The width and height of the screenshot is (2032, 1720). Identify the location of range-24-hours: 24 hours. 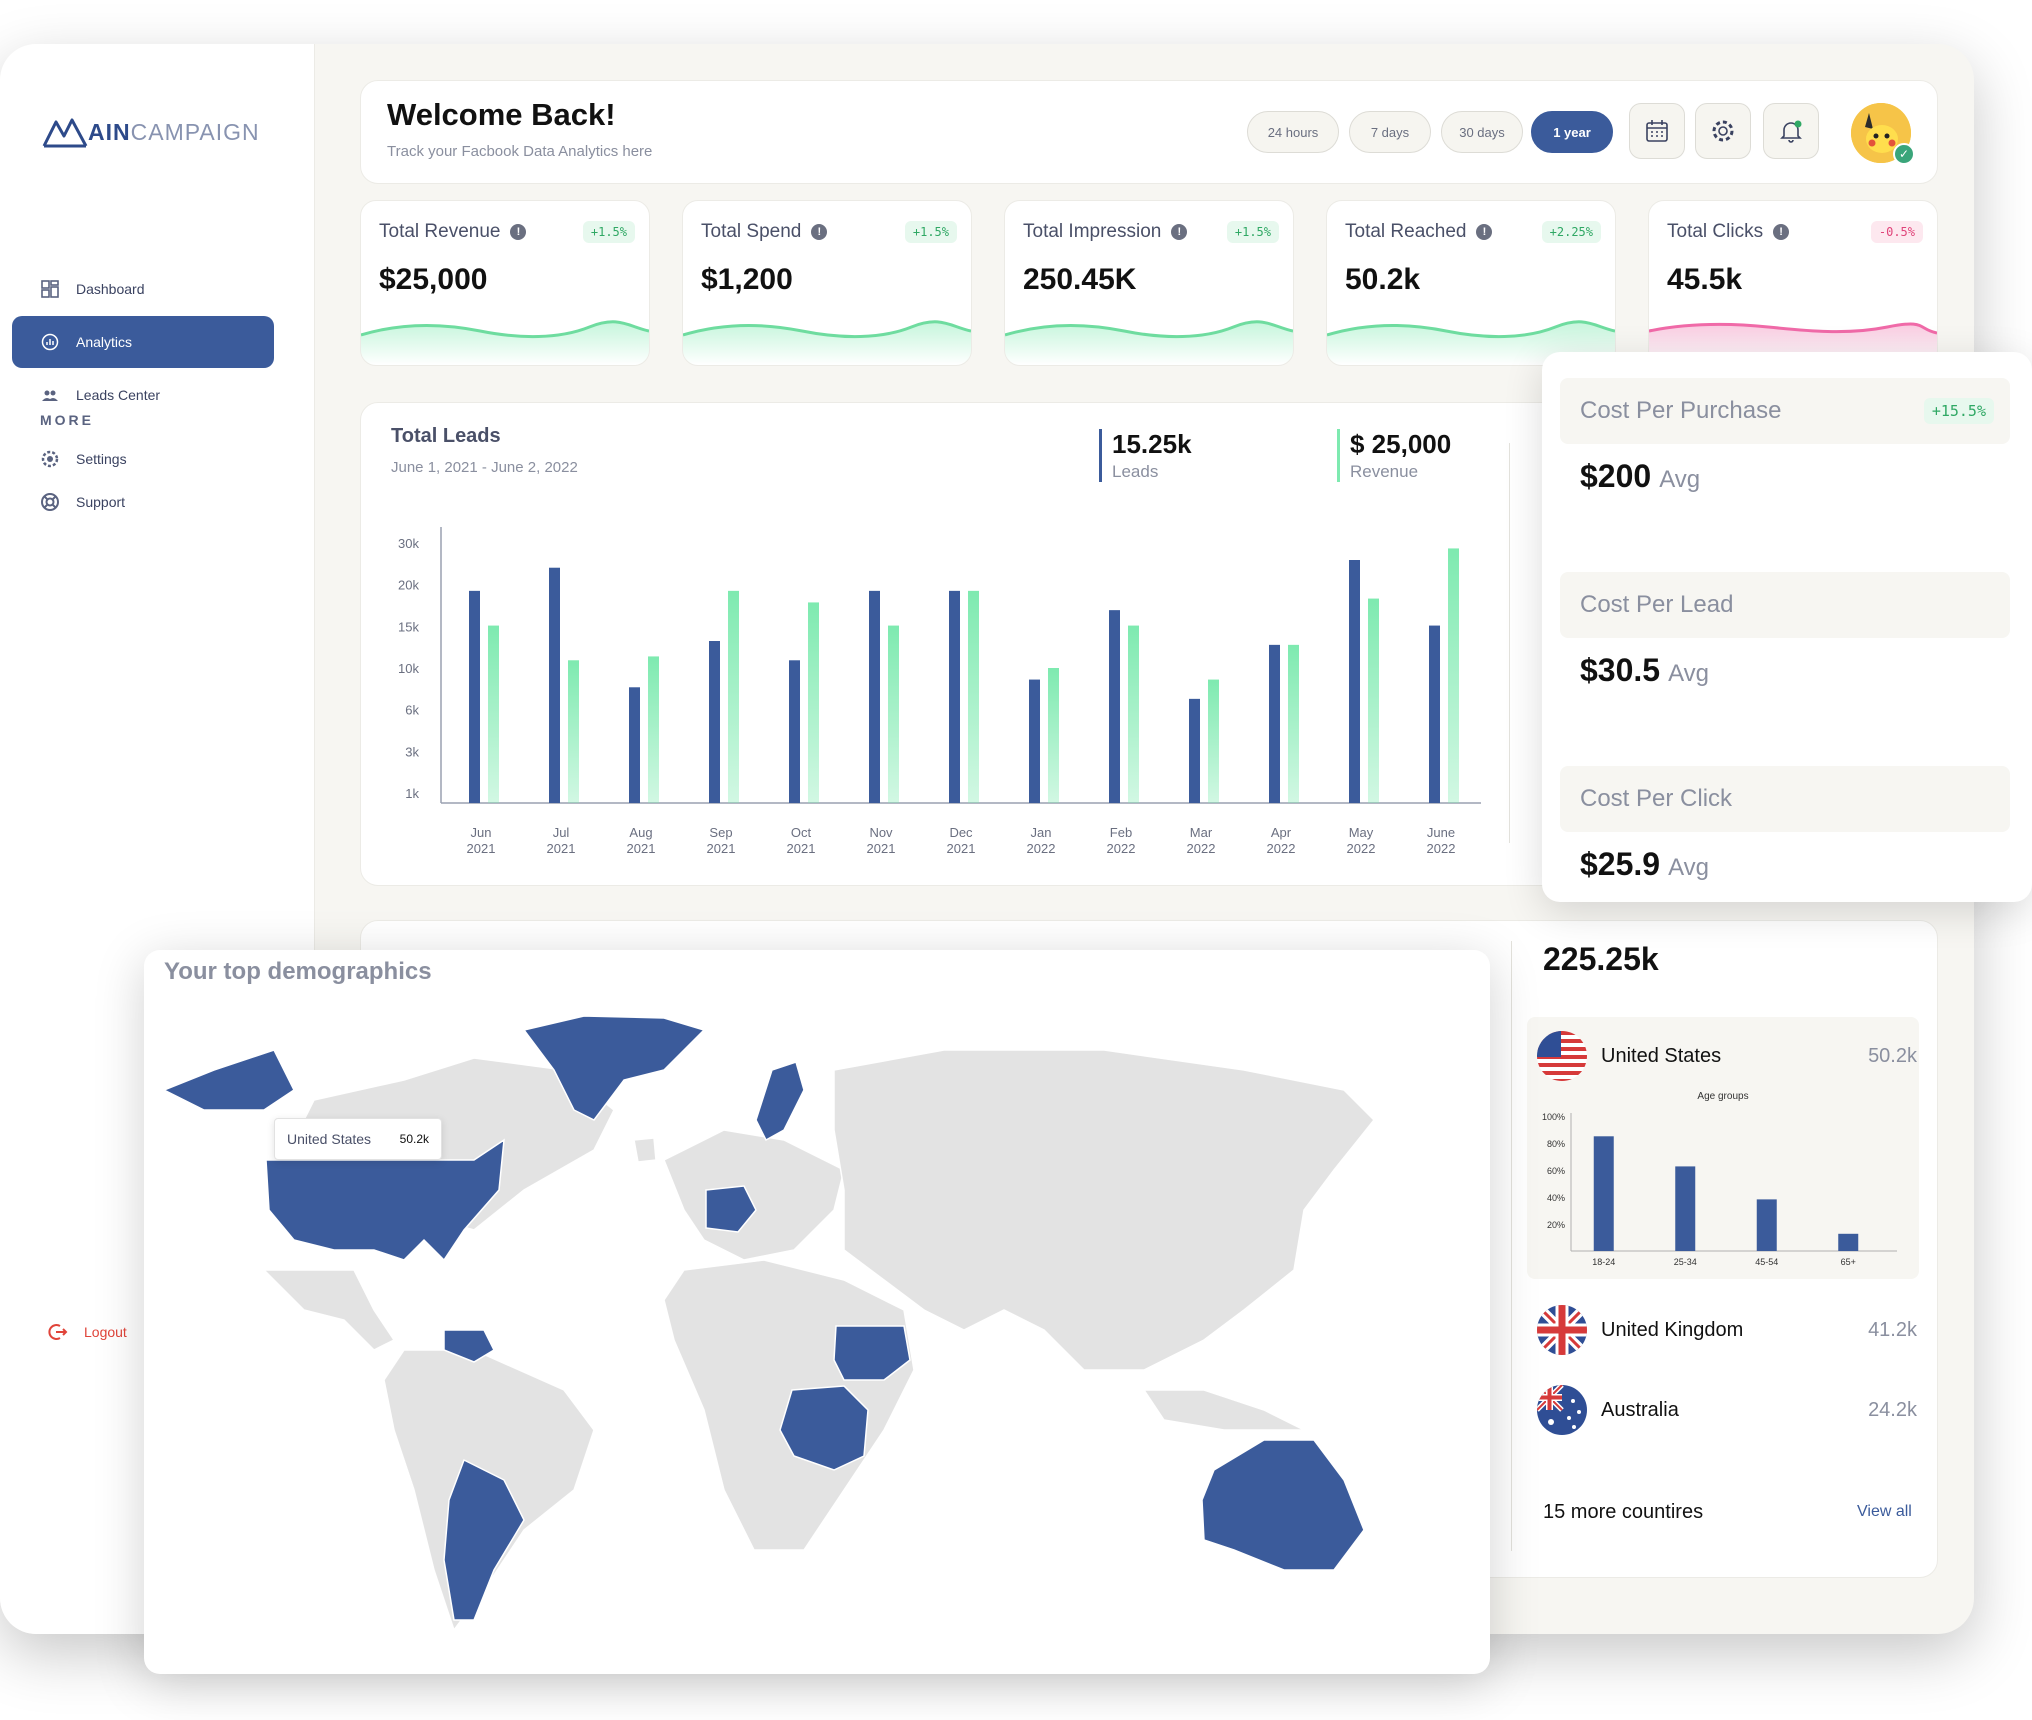
(1293, 132).